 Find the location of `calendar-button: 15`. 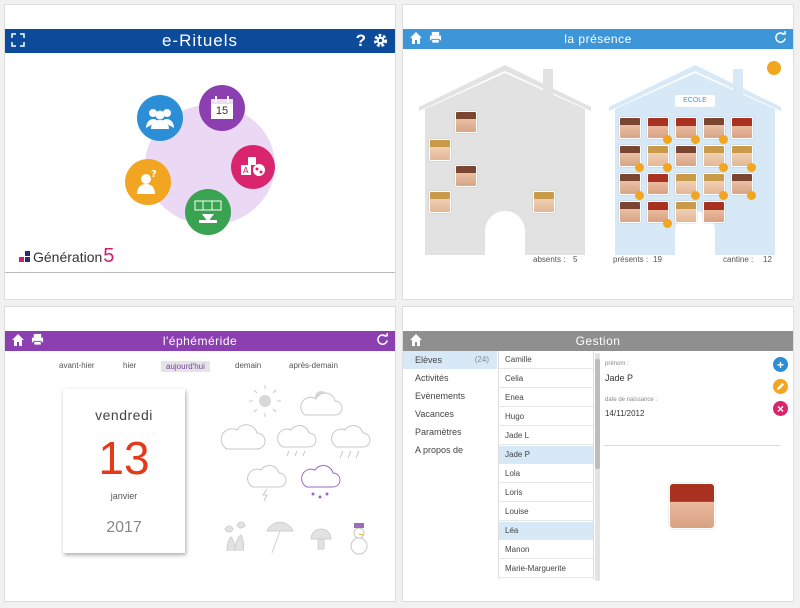

calendar-button: 15 is located at coordinates (222, 108).